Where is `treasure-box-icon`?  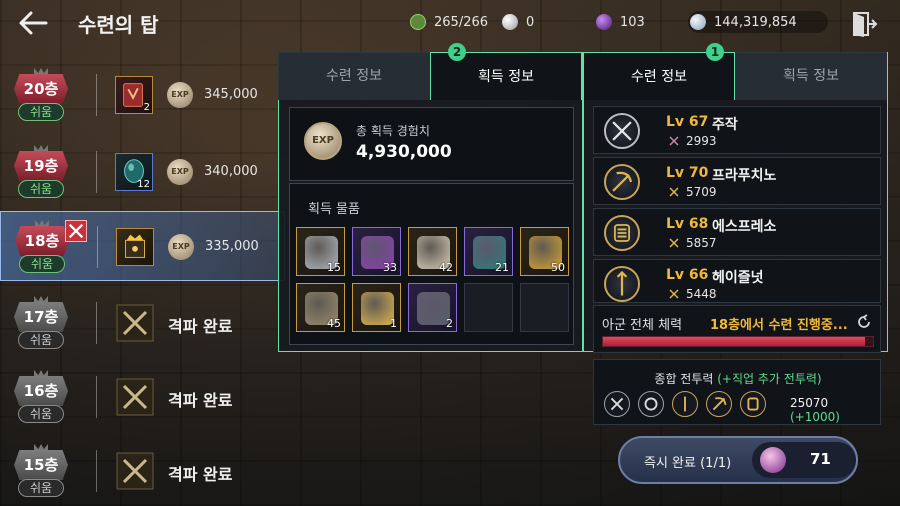
treasure-box-icon is located at coordinates (135, 246).